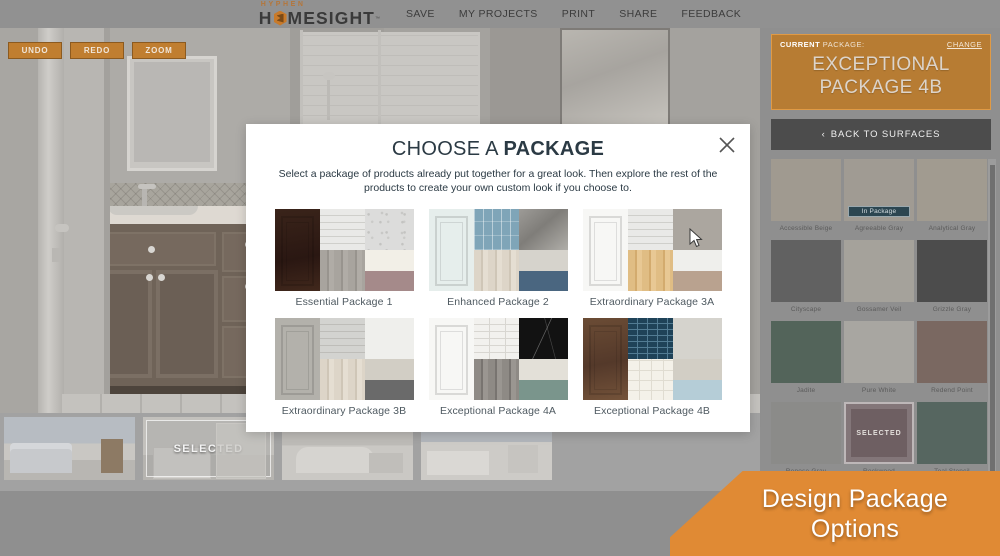 The height and width of the screenshot is (556, 1000). I want to click on swatch-name-label: Pure White, so click(879, 390).